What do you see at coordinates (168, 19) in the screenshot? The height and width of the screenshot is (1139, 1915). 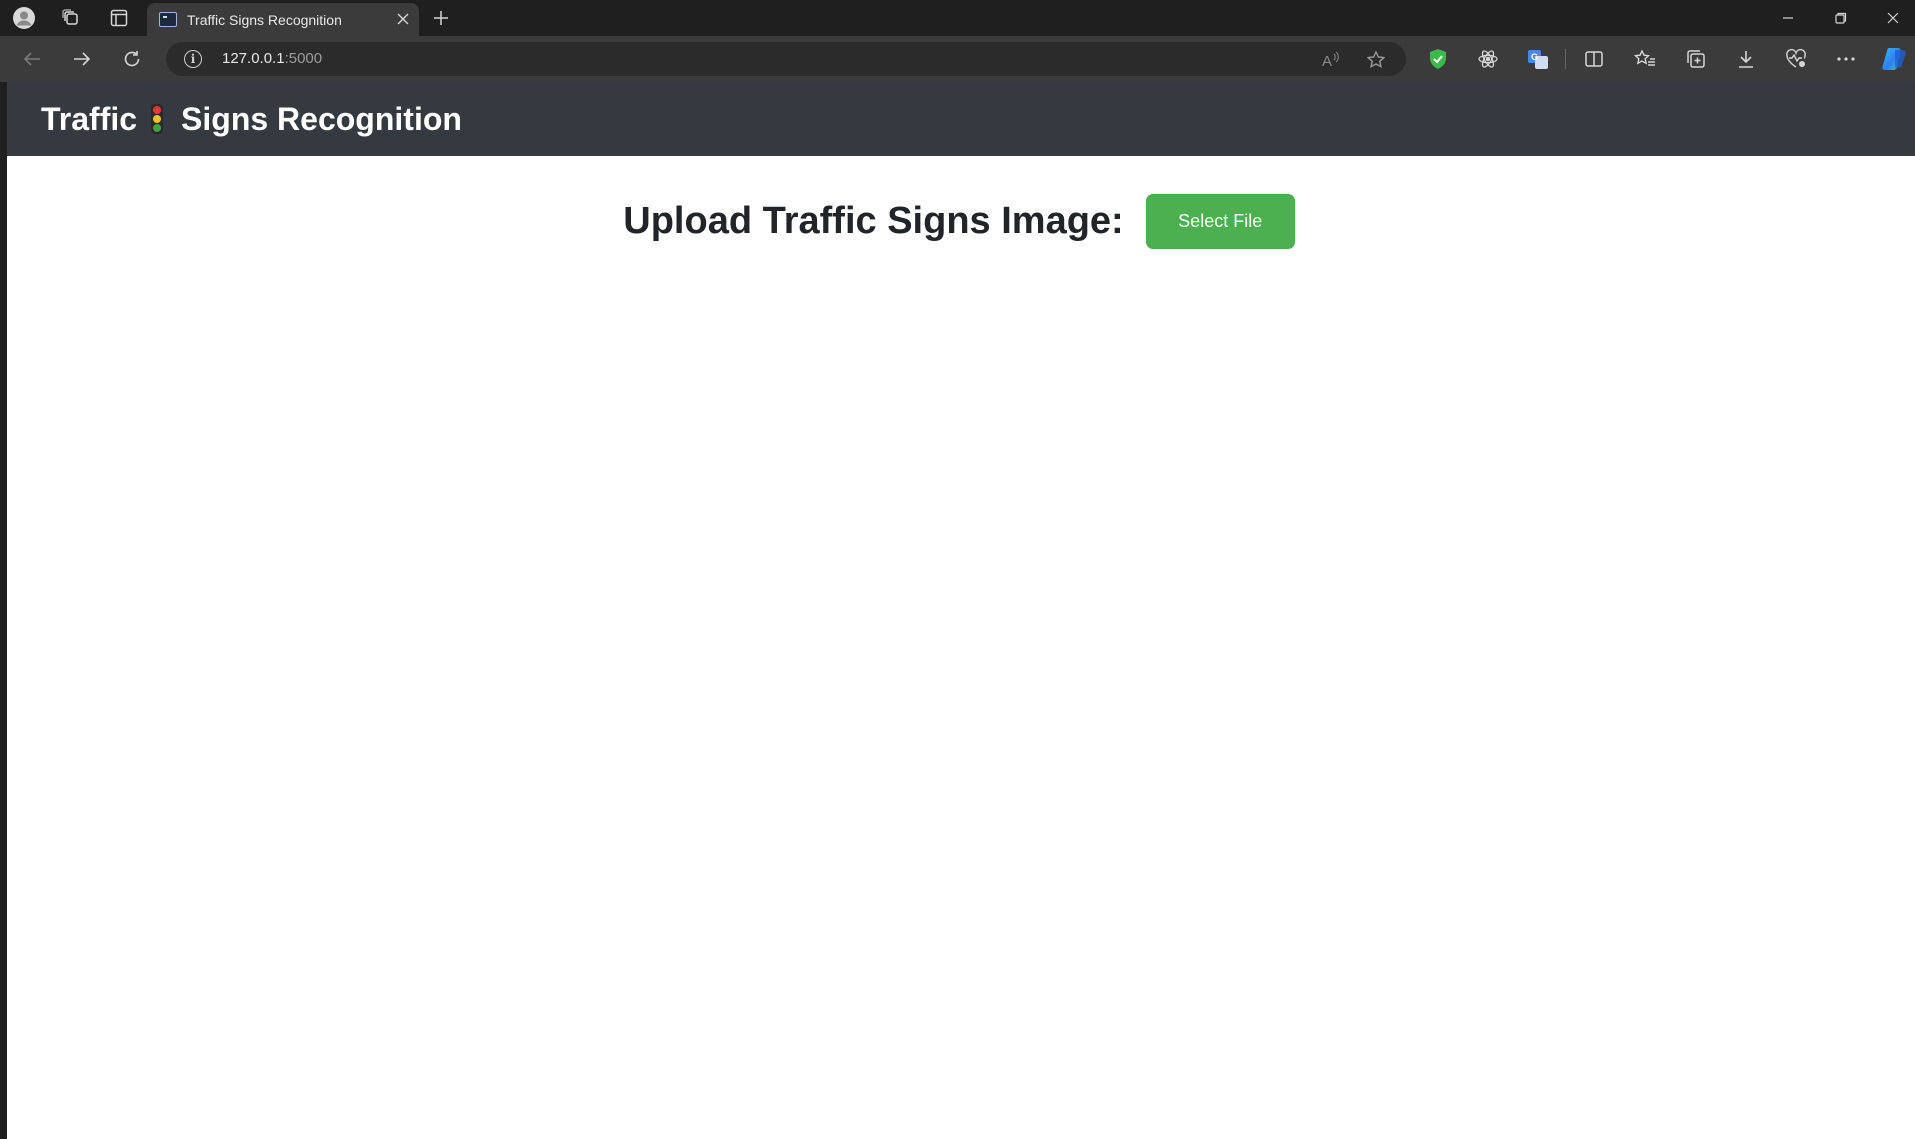 I see `terminal-favicon-icon` at bounding box center [168, 19].